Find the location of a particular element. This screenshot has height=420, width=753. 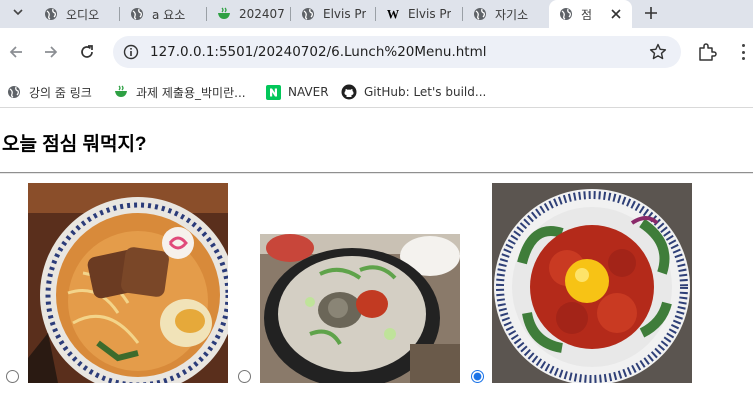

tab-title: 점 is located at coordinates (587, 14).